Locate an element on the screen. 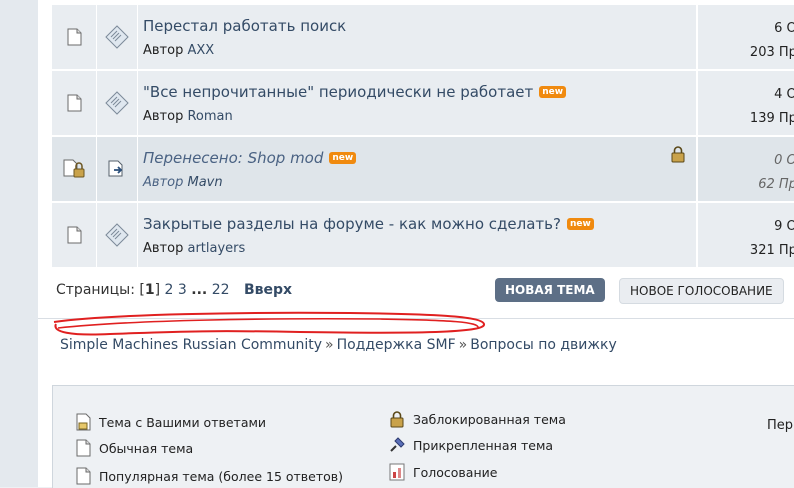 The image size is (794, 488). pagination: Страницы: [1] 2 3 ... 22 Вверх is located at coordinates (174, 290).